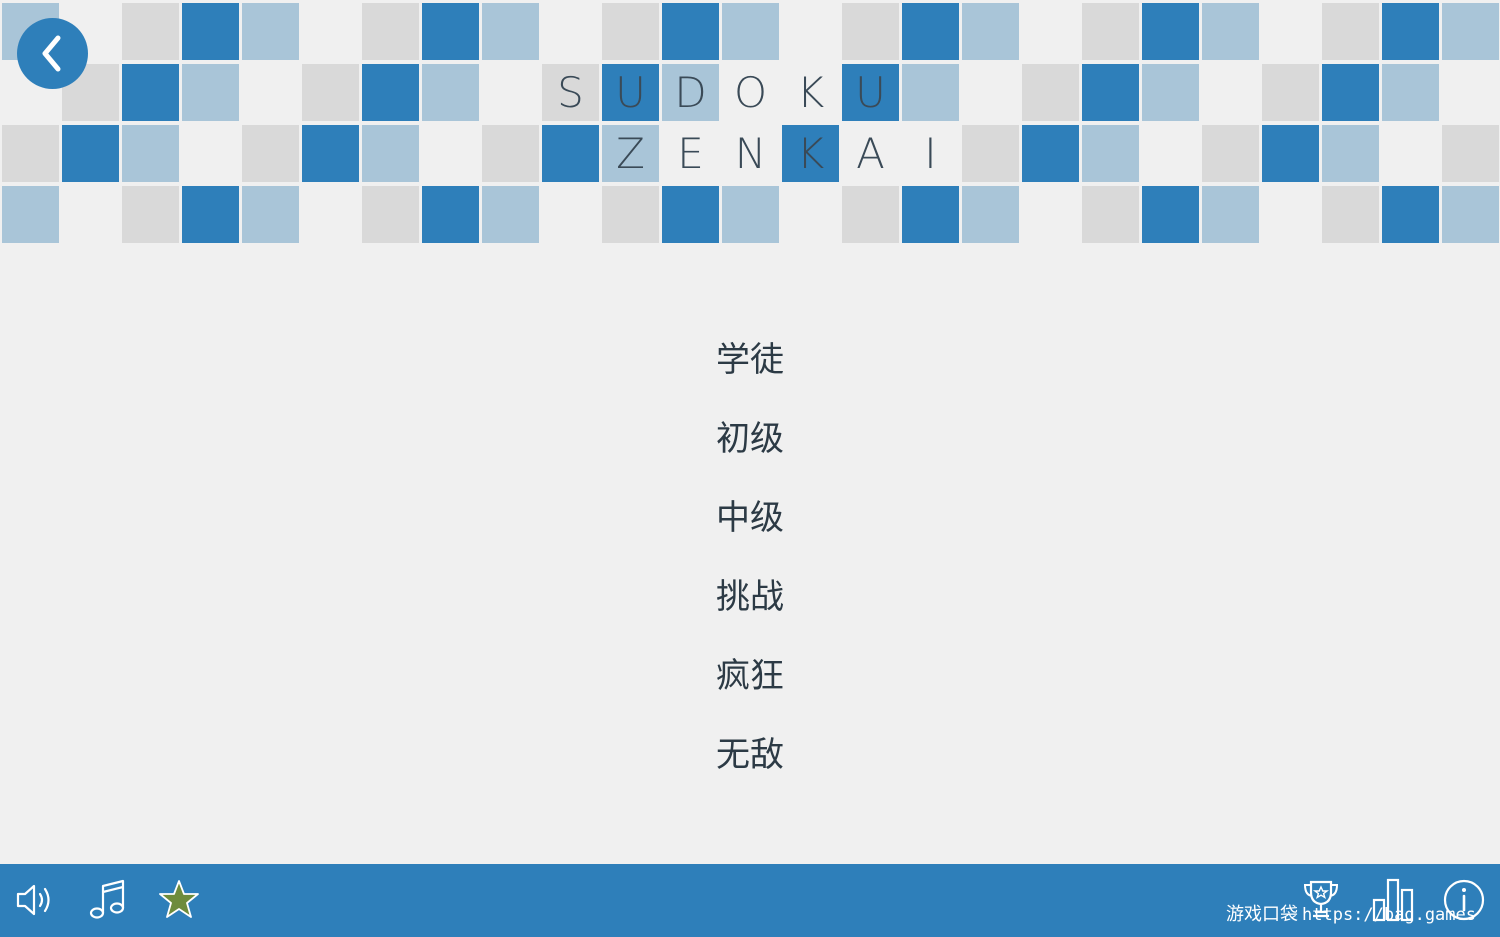 This screenshot has height=937, width=1500. What do you see at coordinates (750, 360) in the screenshot?
I see `difficulty-apprentice: 学徒` at bounding box center [750, 360].